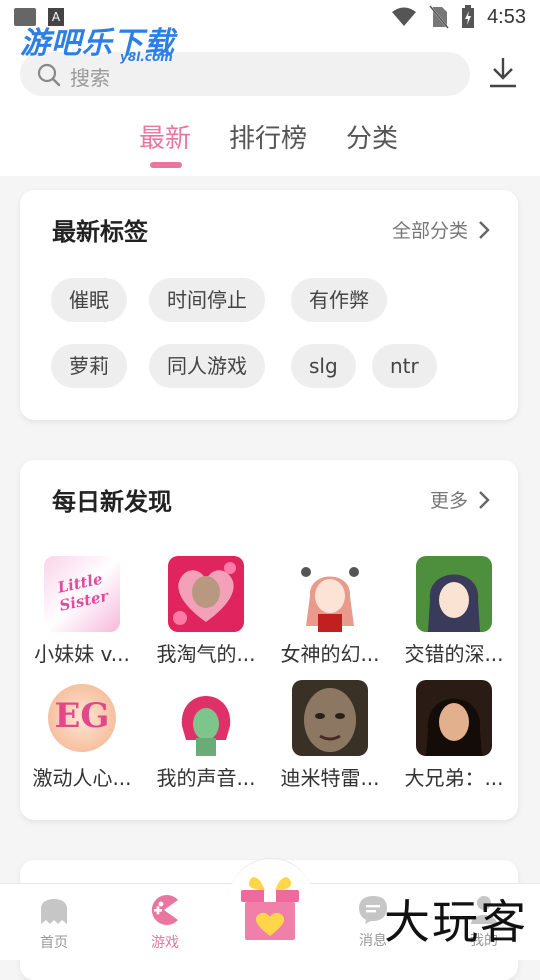 The height and width of the screenshot is (980, 540). What do you see at coordinates (165, 943) in the screenshot?
I see `nav-label: 游戏` at bounding box center [165, 943].